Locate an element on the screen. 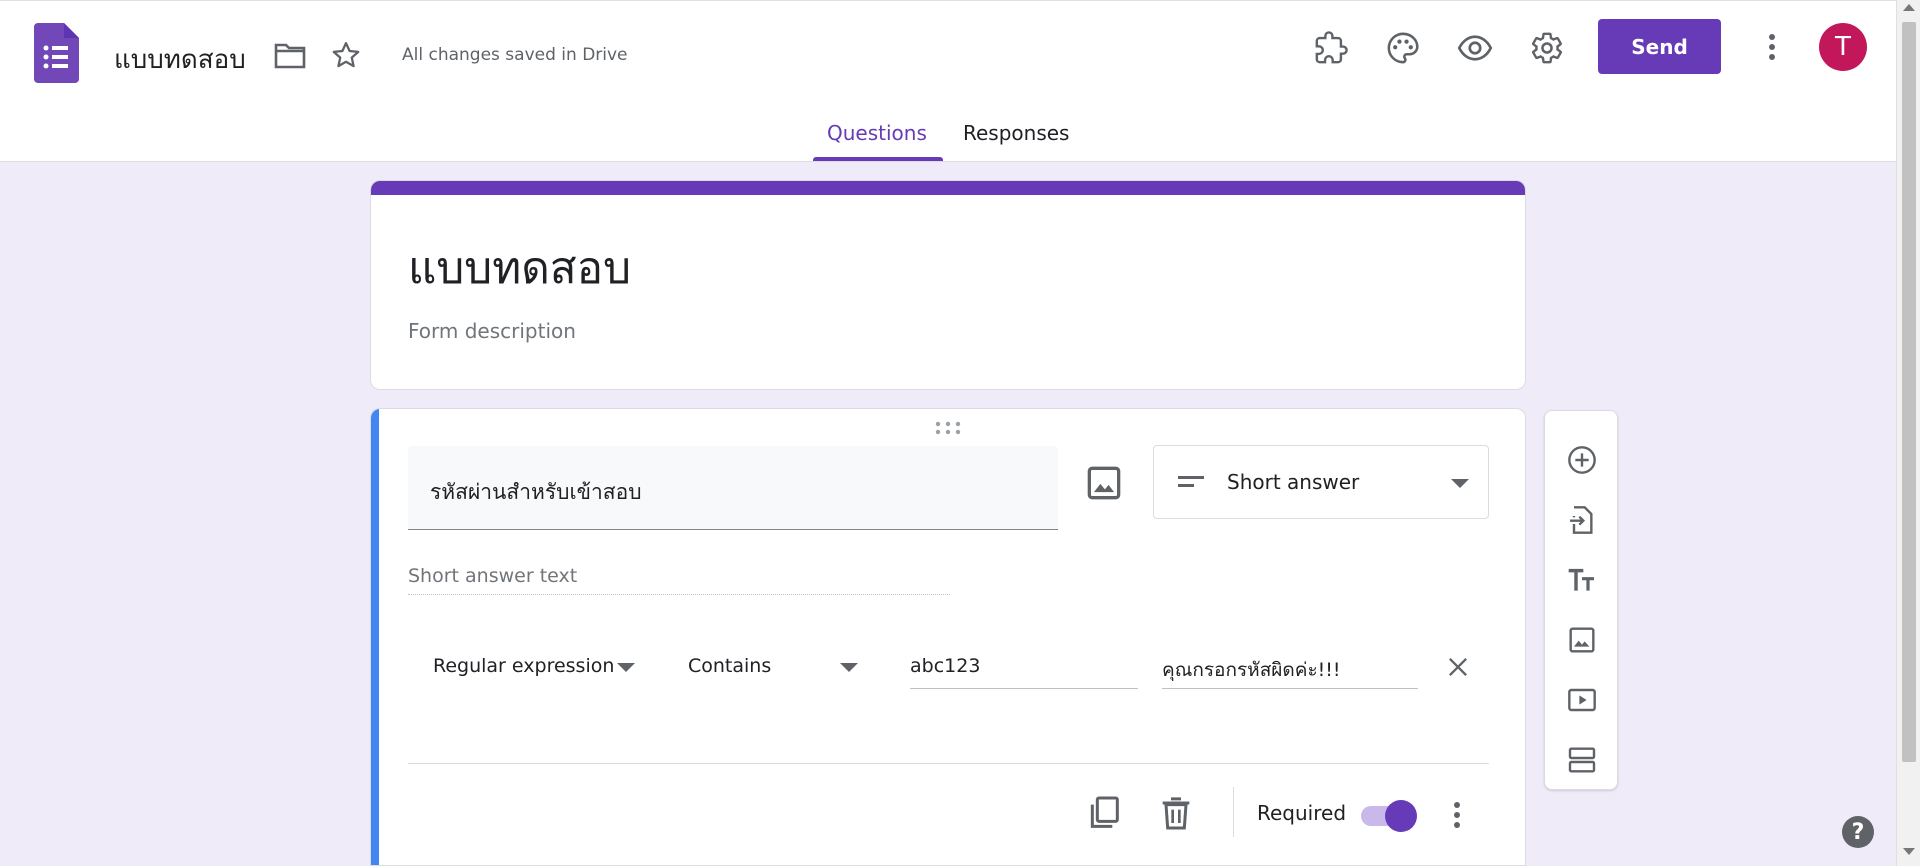 This screenshot has height=866, width=1920. validation-type-select: Regular expression is located at coordinates (523, 666).